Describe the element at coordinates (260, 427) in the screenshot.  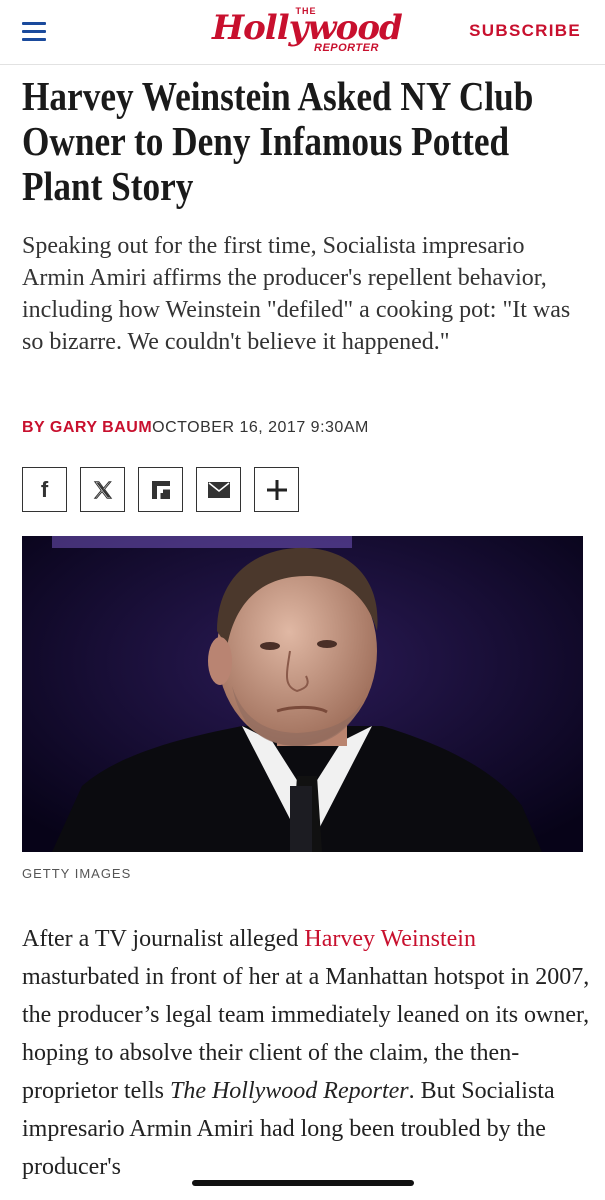
I see `publish-date: OCTOBER 16, 2017 9:30AM` at that location.